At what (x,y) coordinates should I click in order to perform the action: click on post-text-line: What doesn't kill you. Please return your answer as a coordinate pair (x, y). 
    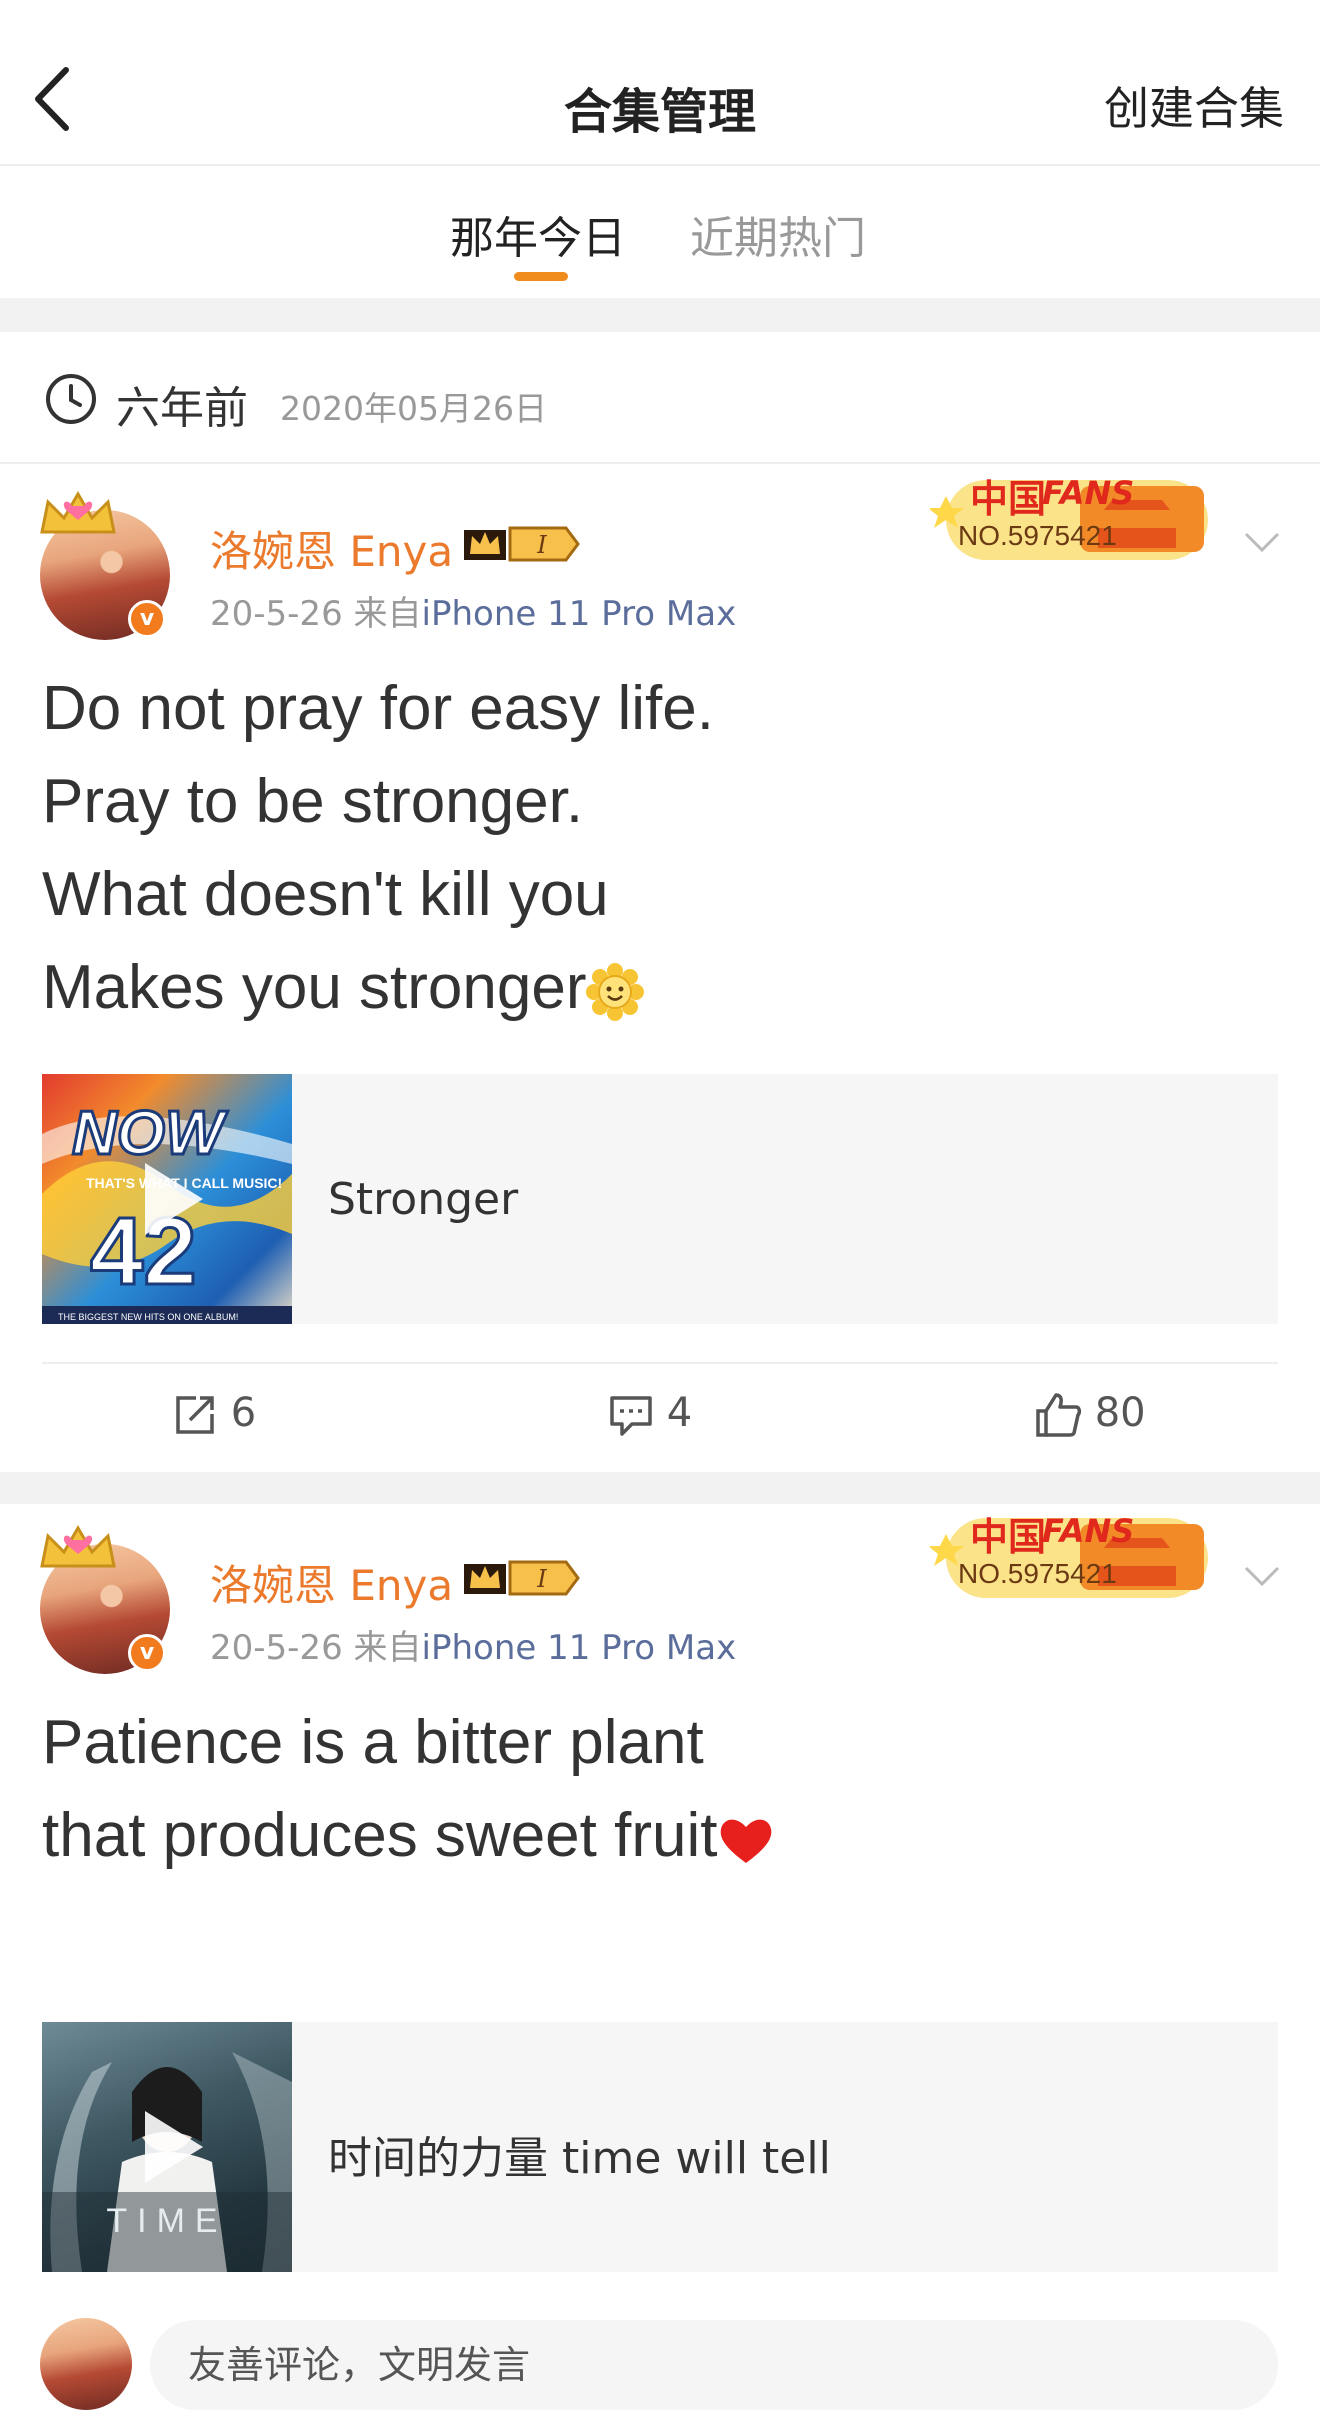
    Looking at the image, I should click on (325, 894).